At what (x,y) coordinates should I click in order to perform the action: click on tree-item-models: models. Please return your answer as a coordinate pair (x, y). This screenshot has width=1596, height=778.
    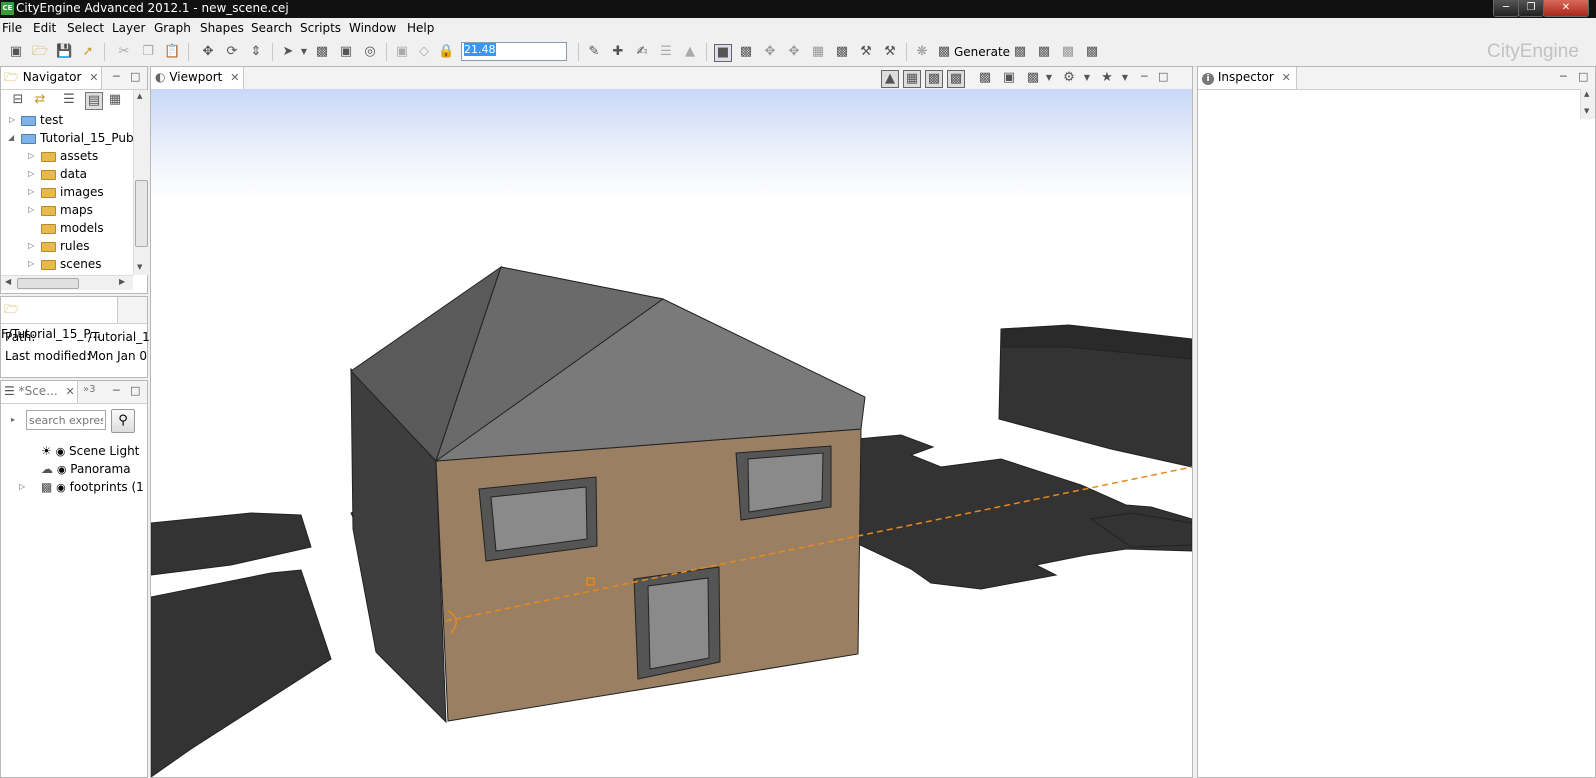
    Looking at the image, I should click on (72, 228).